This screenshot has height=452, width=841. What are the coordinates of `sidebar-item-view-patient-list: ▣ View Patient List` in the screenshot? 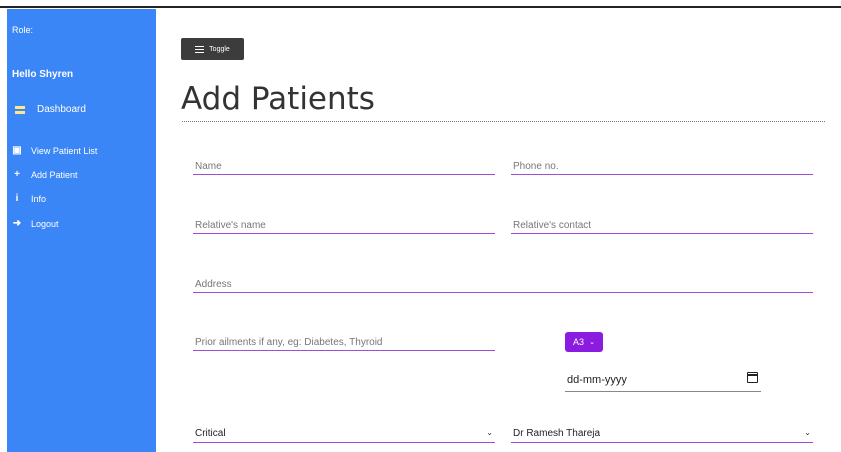 It's located at (54, 150).